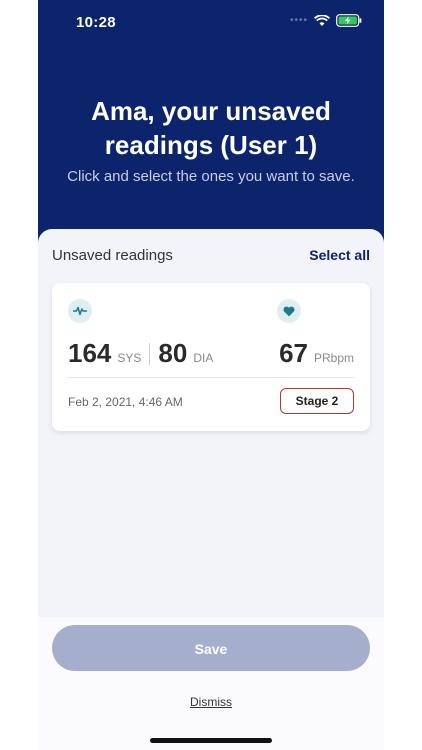 The width and height of the screenshot is (422, 750). Describe the element at coordinates (211, 683) in the screenshot. I see `footer: Save Dismiss` at that location.